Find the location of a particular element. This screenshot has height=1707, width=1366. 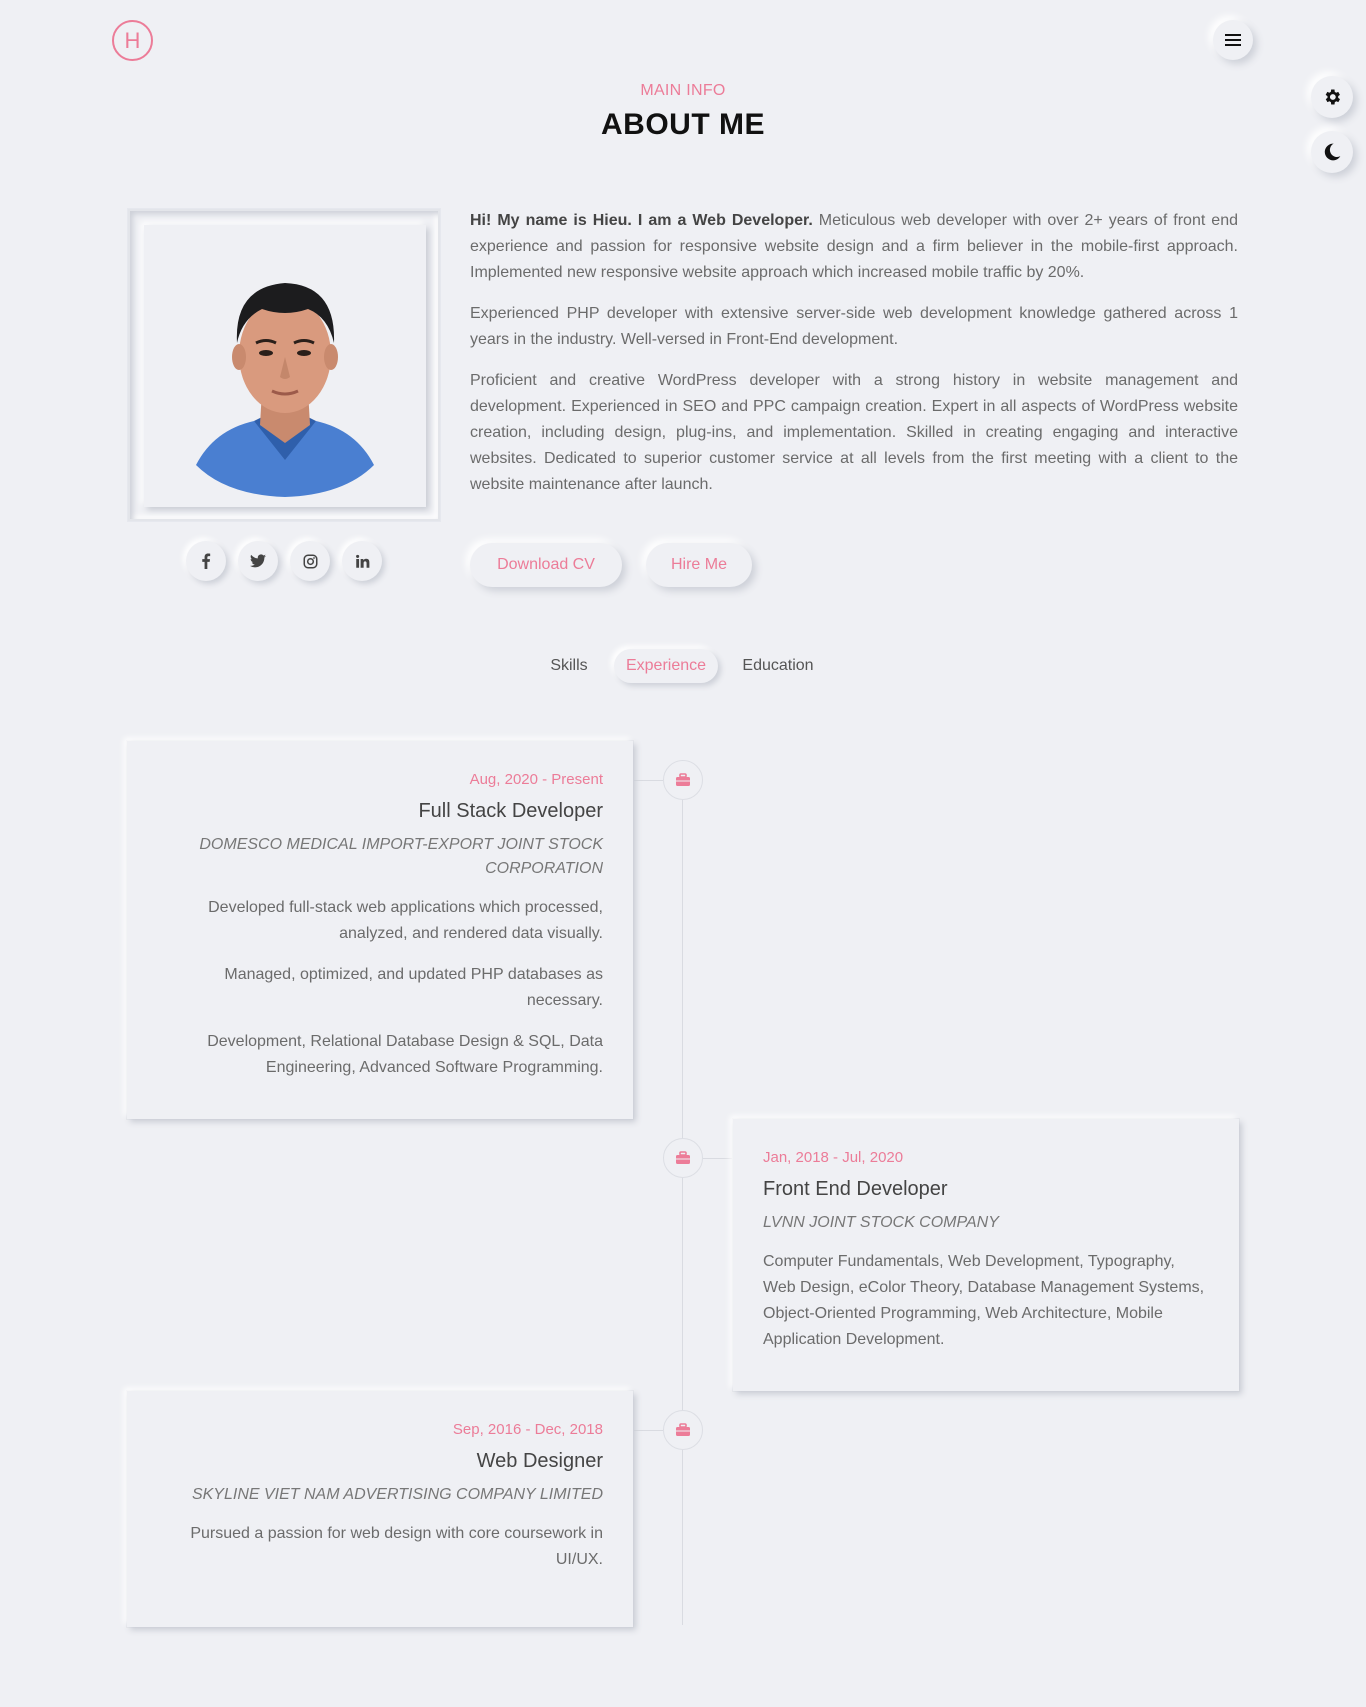

resume-tabs: Skills Experience Education is located at coordinates (683, 666).